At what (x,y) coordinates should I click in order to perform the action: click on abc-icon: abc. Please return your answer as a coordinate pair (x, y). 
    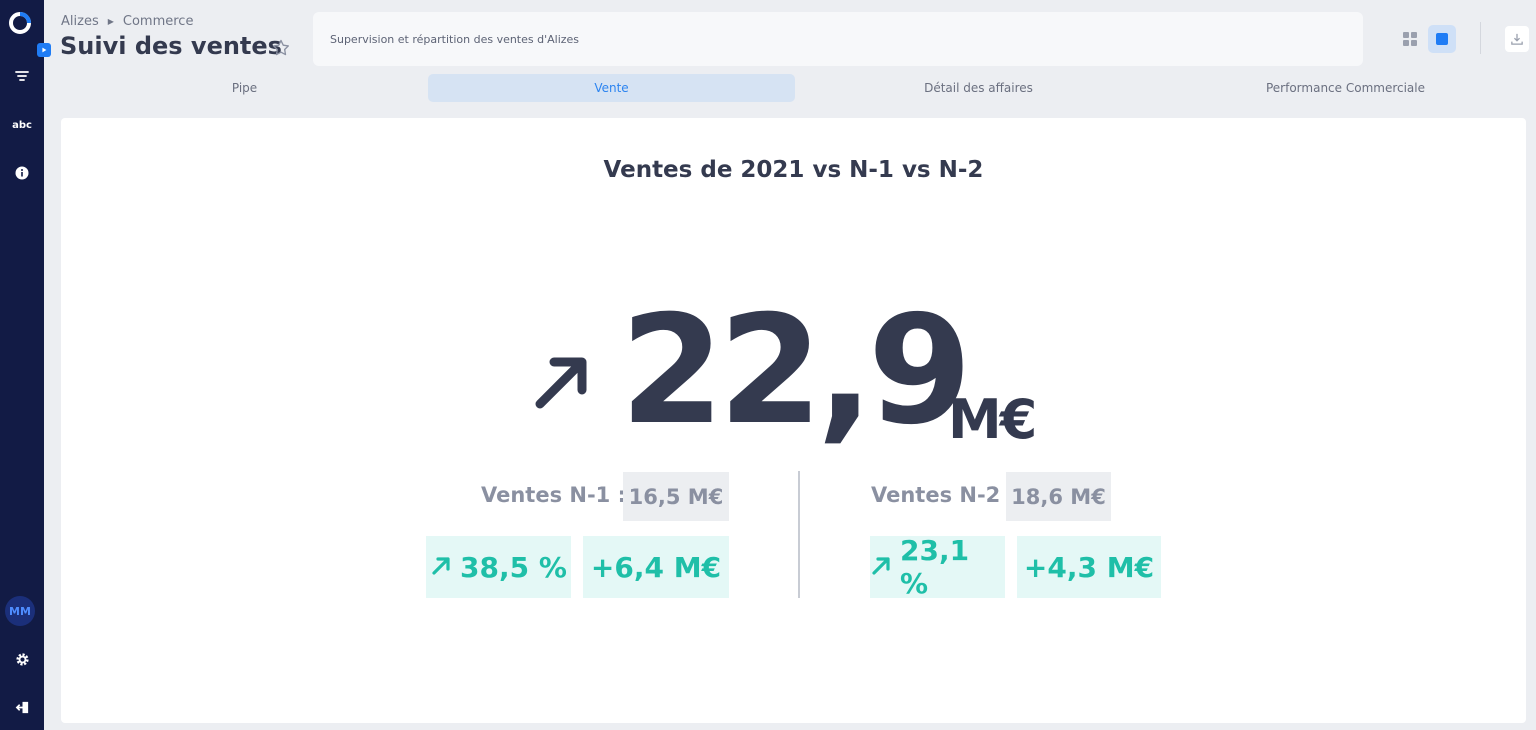
    Looking at the image, I should click on (22, 125).